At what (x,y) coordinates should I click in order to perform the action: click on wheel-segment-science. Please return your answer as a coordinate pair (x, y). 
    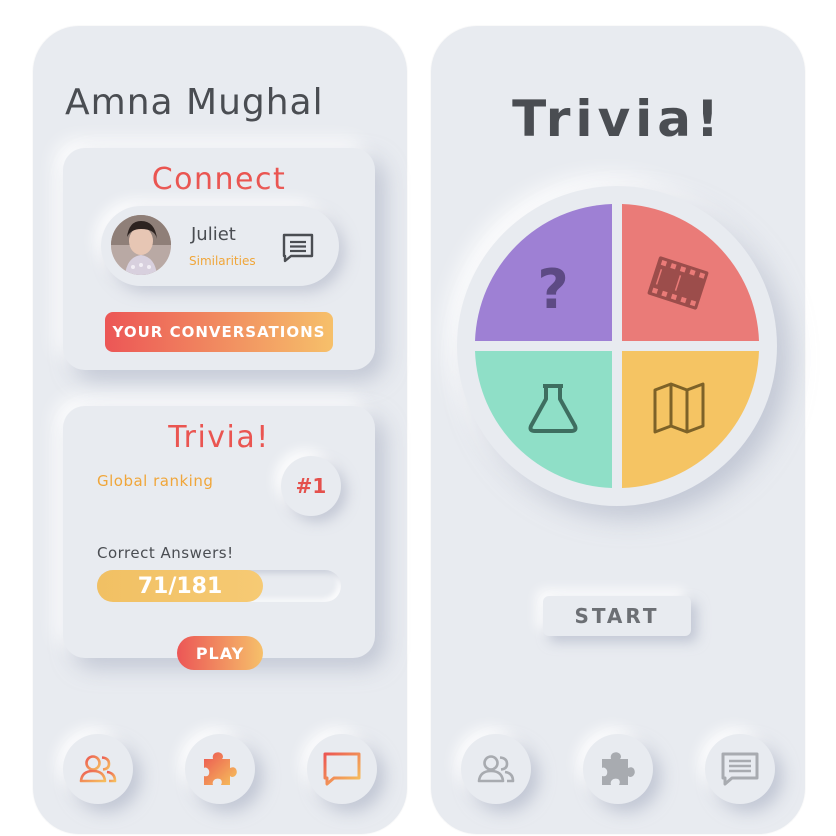
    Looking at the image, I should click on (543, 419).